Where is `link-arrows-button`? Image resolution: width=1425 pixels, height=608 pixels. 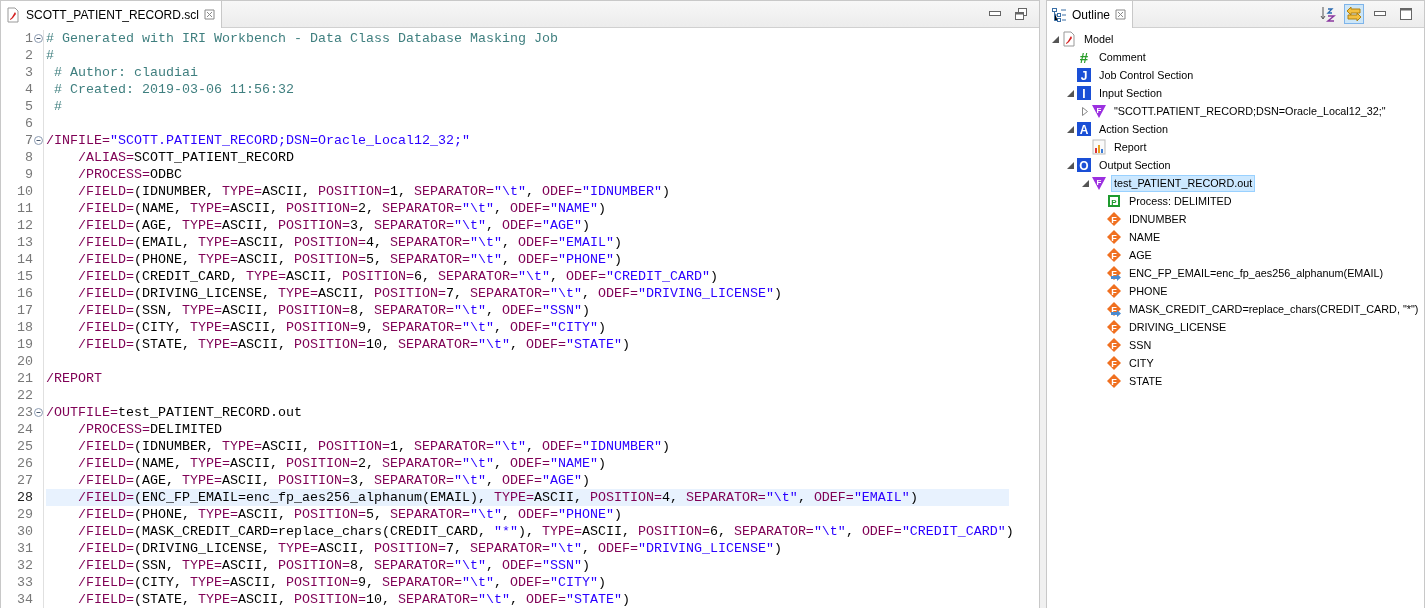 link-arrows-button is located at coordinates (1354, 14).